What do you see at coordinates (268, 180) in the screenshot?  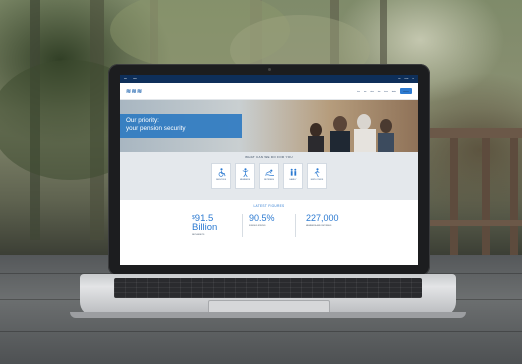 I see `tile-label: RETIREES` at bounding box center [268, 180].